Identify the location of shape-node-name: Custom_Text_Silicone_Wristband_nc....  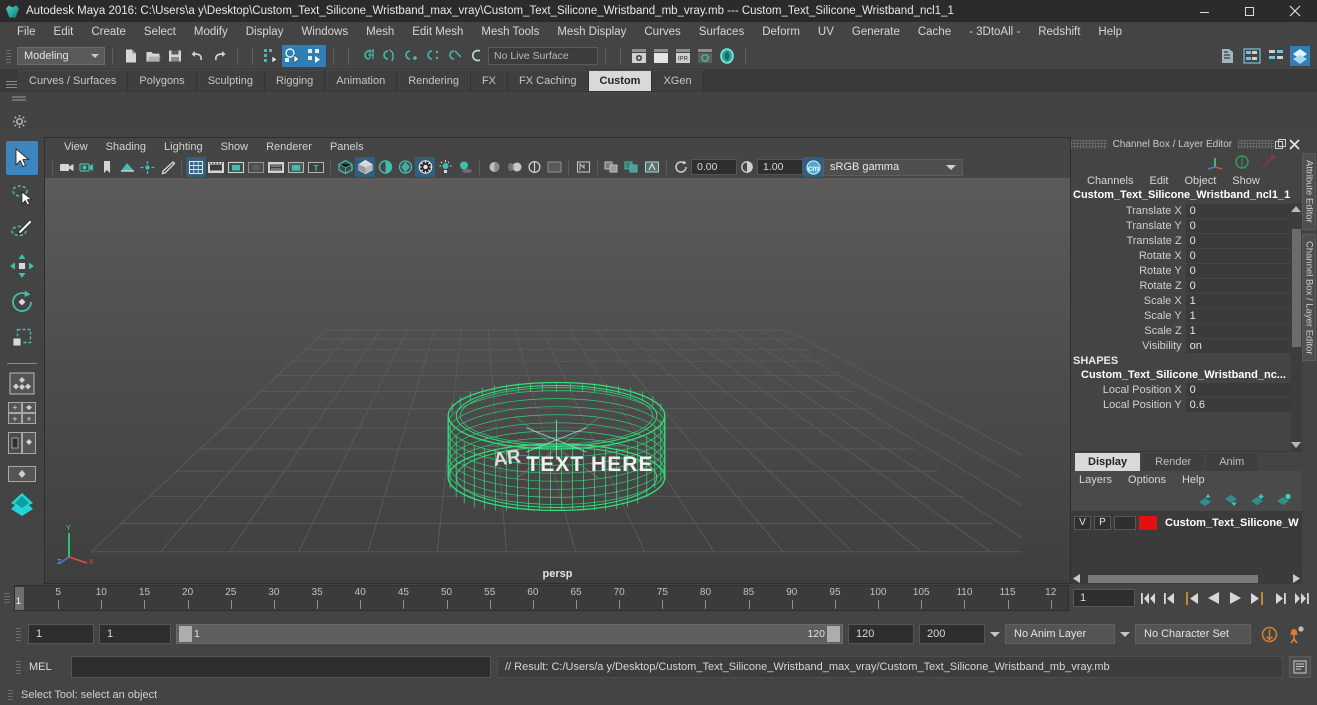
(1186, 375).